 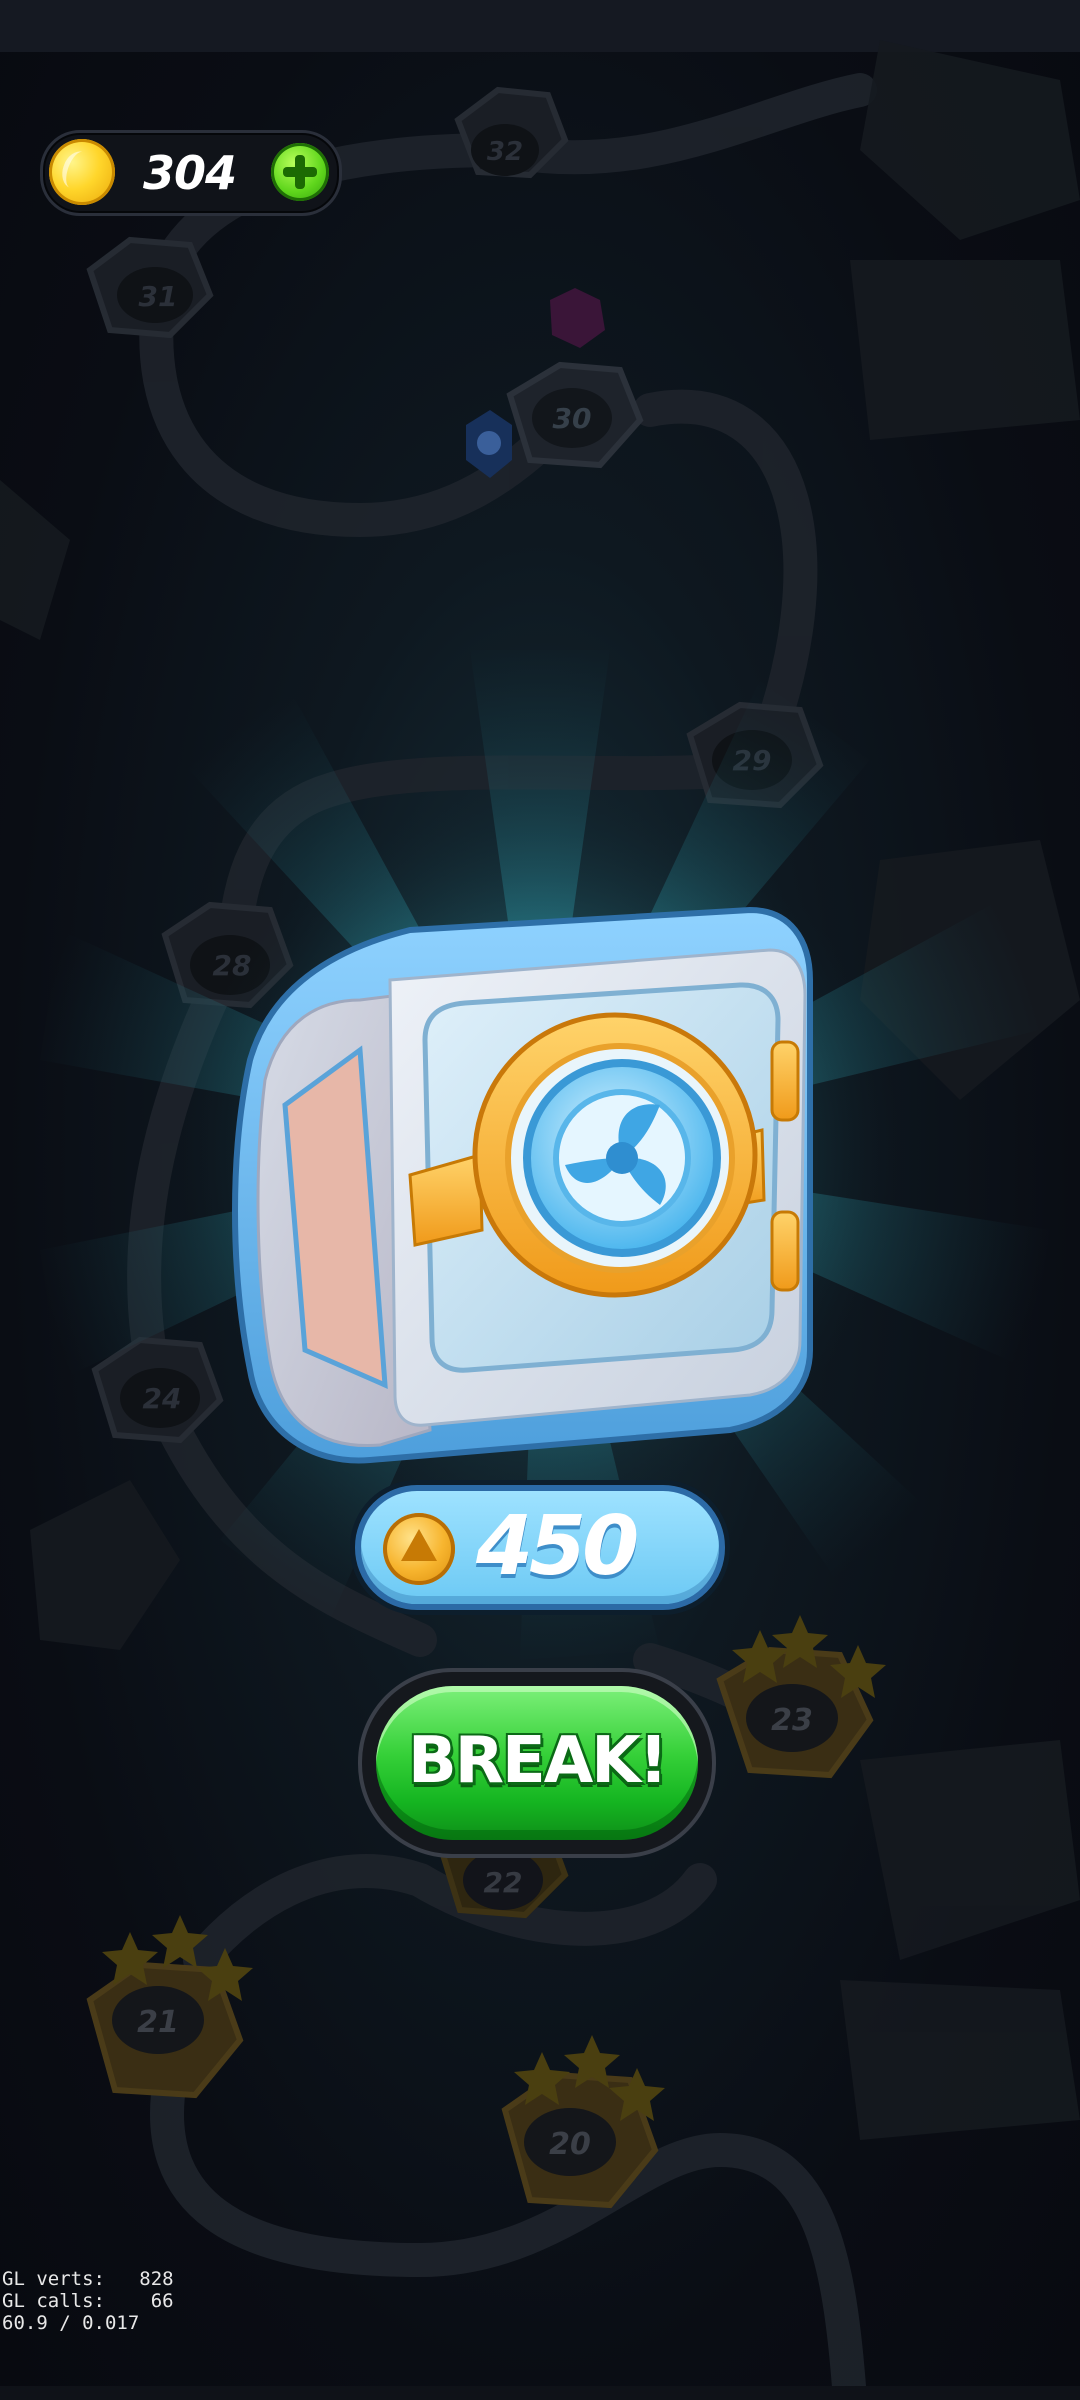 I want to click on coin-counter: 304, so click(x=191, y=173).